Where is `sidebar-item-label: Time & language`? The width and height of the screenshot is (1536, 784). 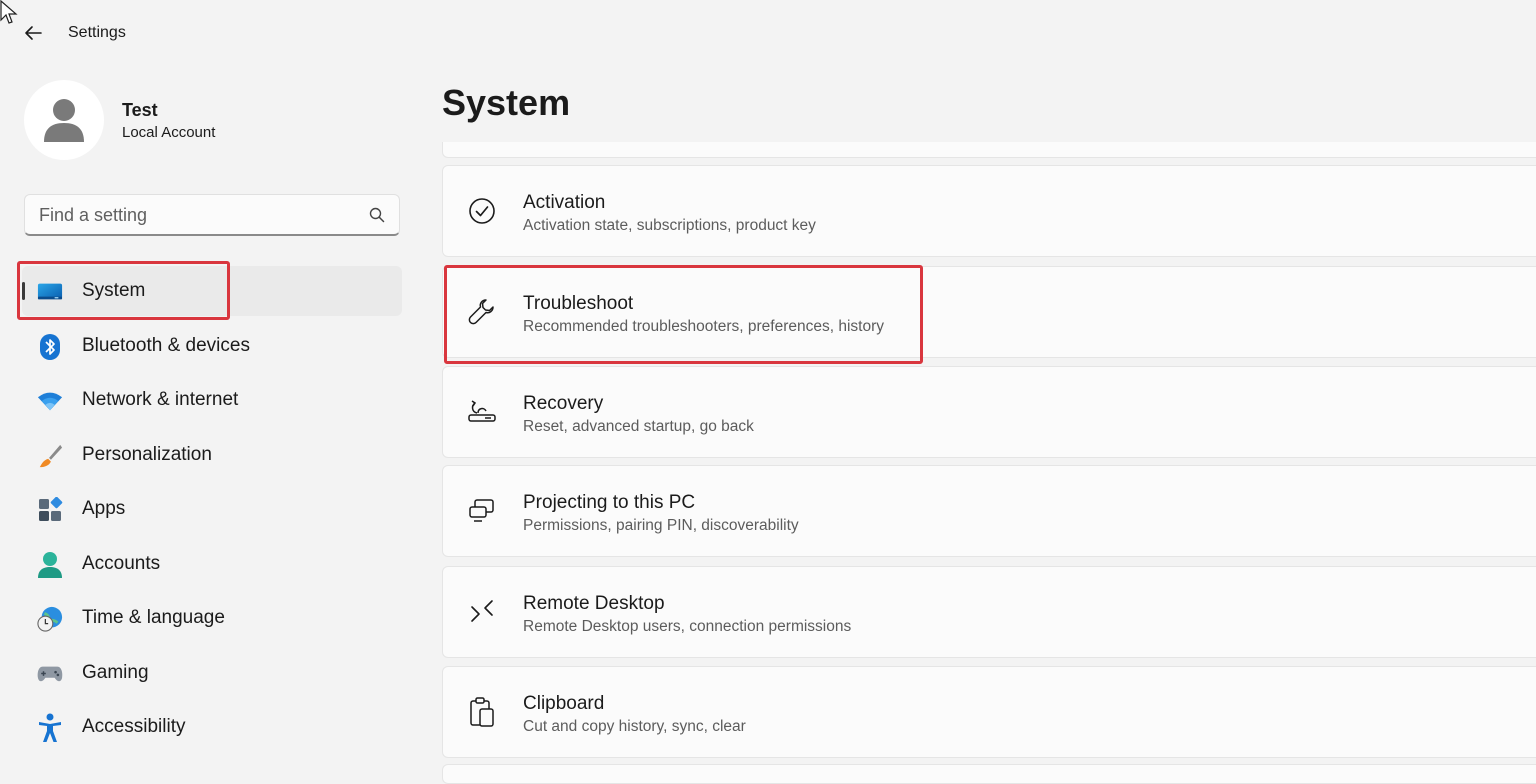 sidebar-item-label: Time & language is located at coordinates (153, 617).